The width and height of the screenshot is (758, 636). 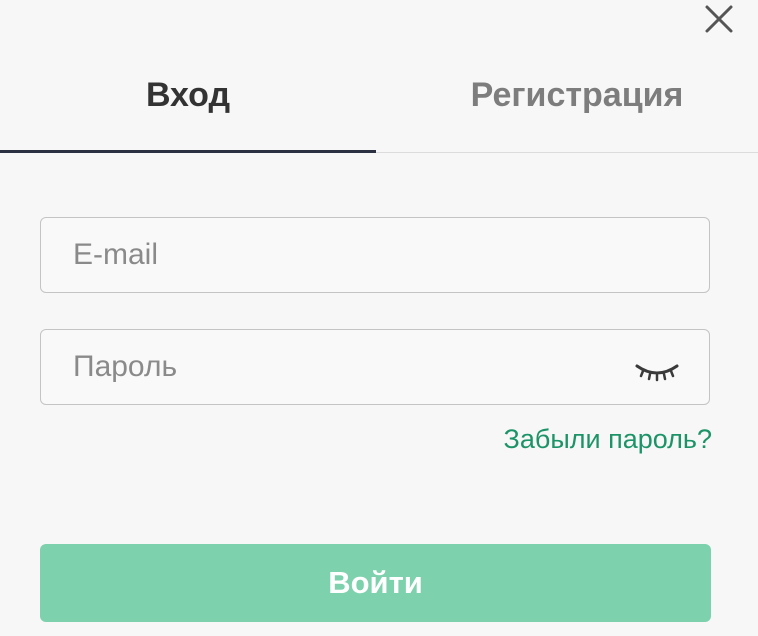 What do you see at coordinates (353, 367) in the screenshot?
I see `password-input` at bounding box center [353, 367].